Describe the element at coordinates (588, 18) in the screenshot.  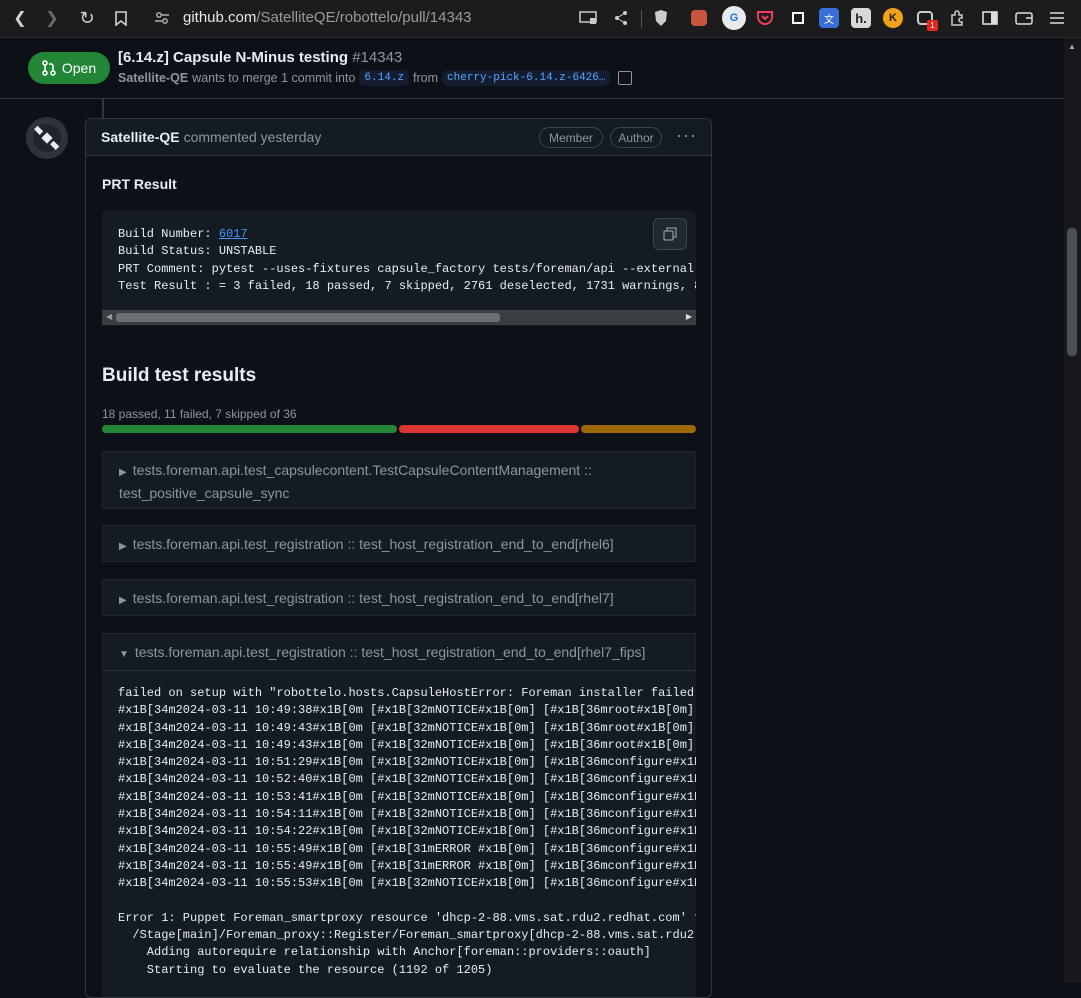
I see `cast-icon` at that location.